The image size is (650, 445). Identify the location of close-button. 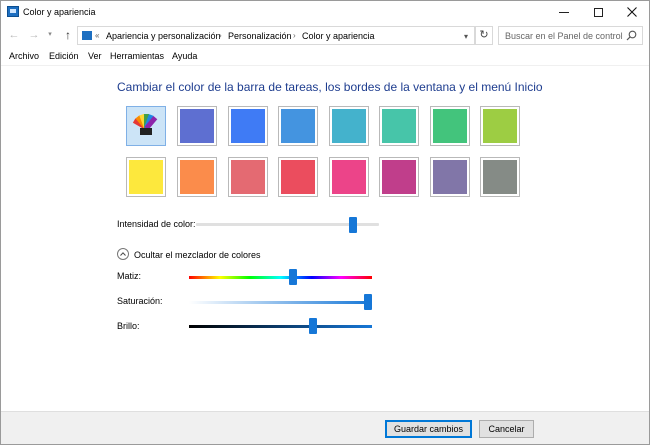
(632, 12).